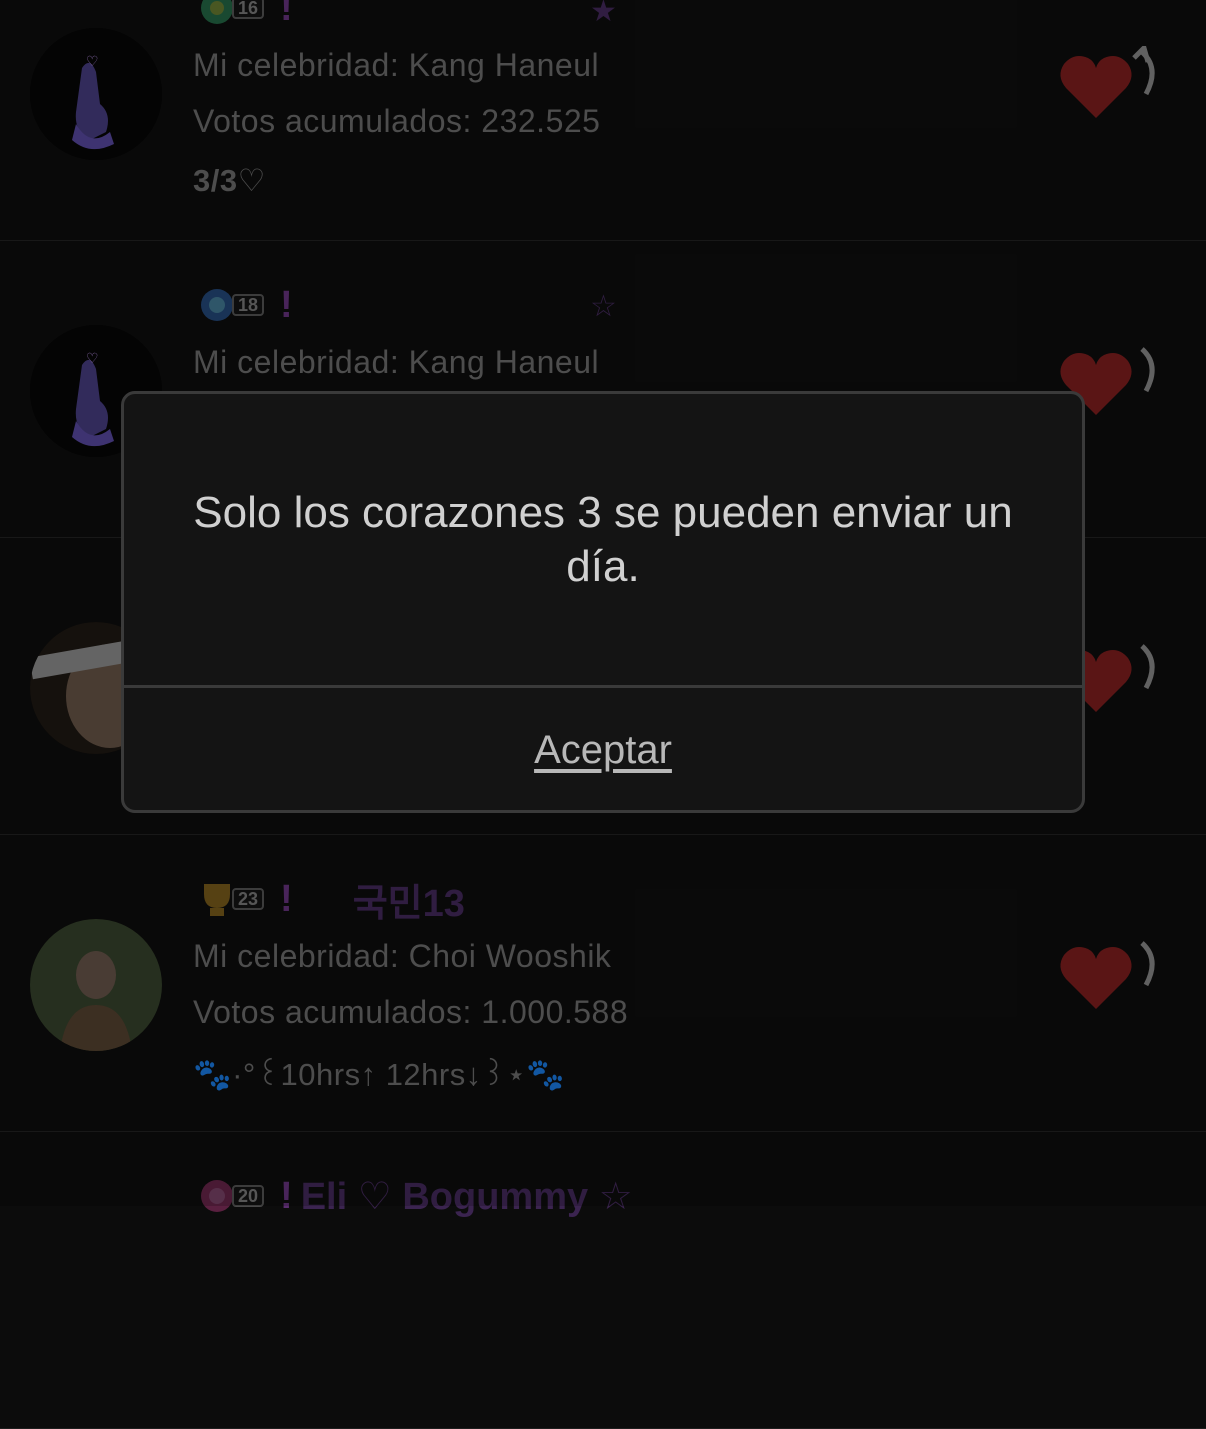  What do you see at coordinates (603, 750) in the screenshot?
I see `accept-button: Aceptar` at bounding box center [603, 750].